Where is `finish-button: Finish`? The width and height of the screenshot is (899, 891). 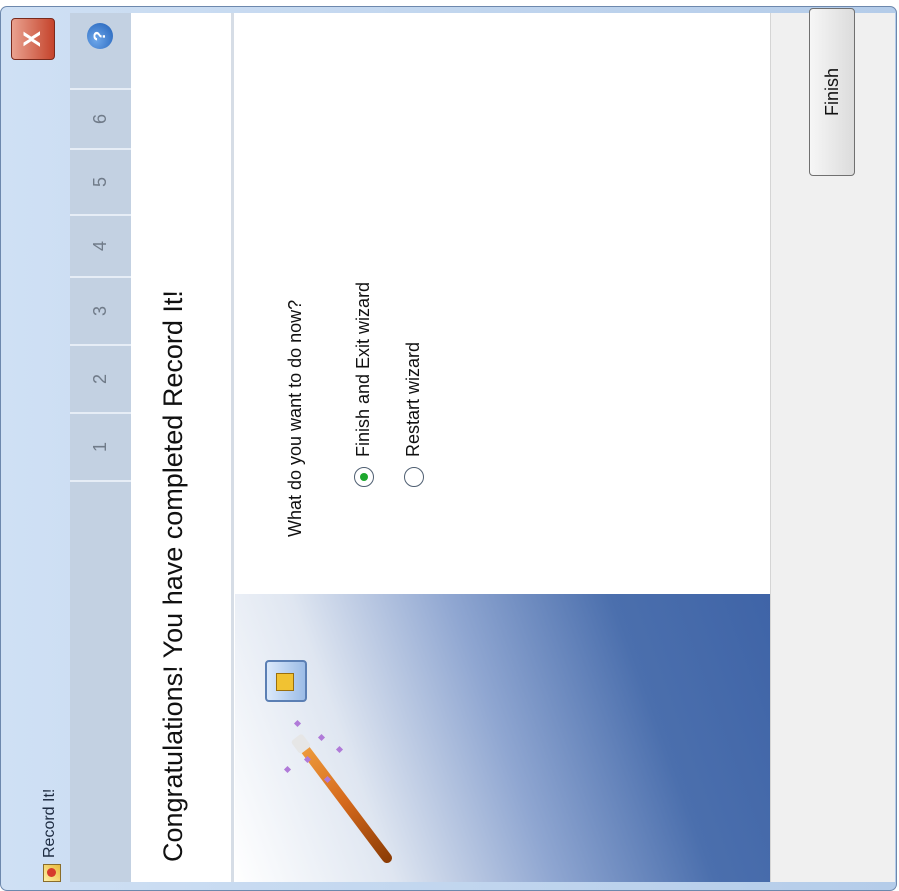
finish-button: Finish is located at coordinates (832, 92).